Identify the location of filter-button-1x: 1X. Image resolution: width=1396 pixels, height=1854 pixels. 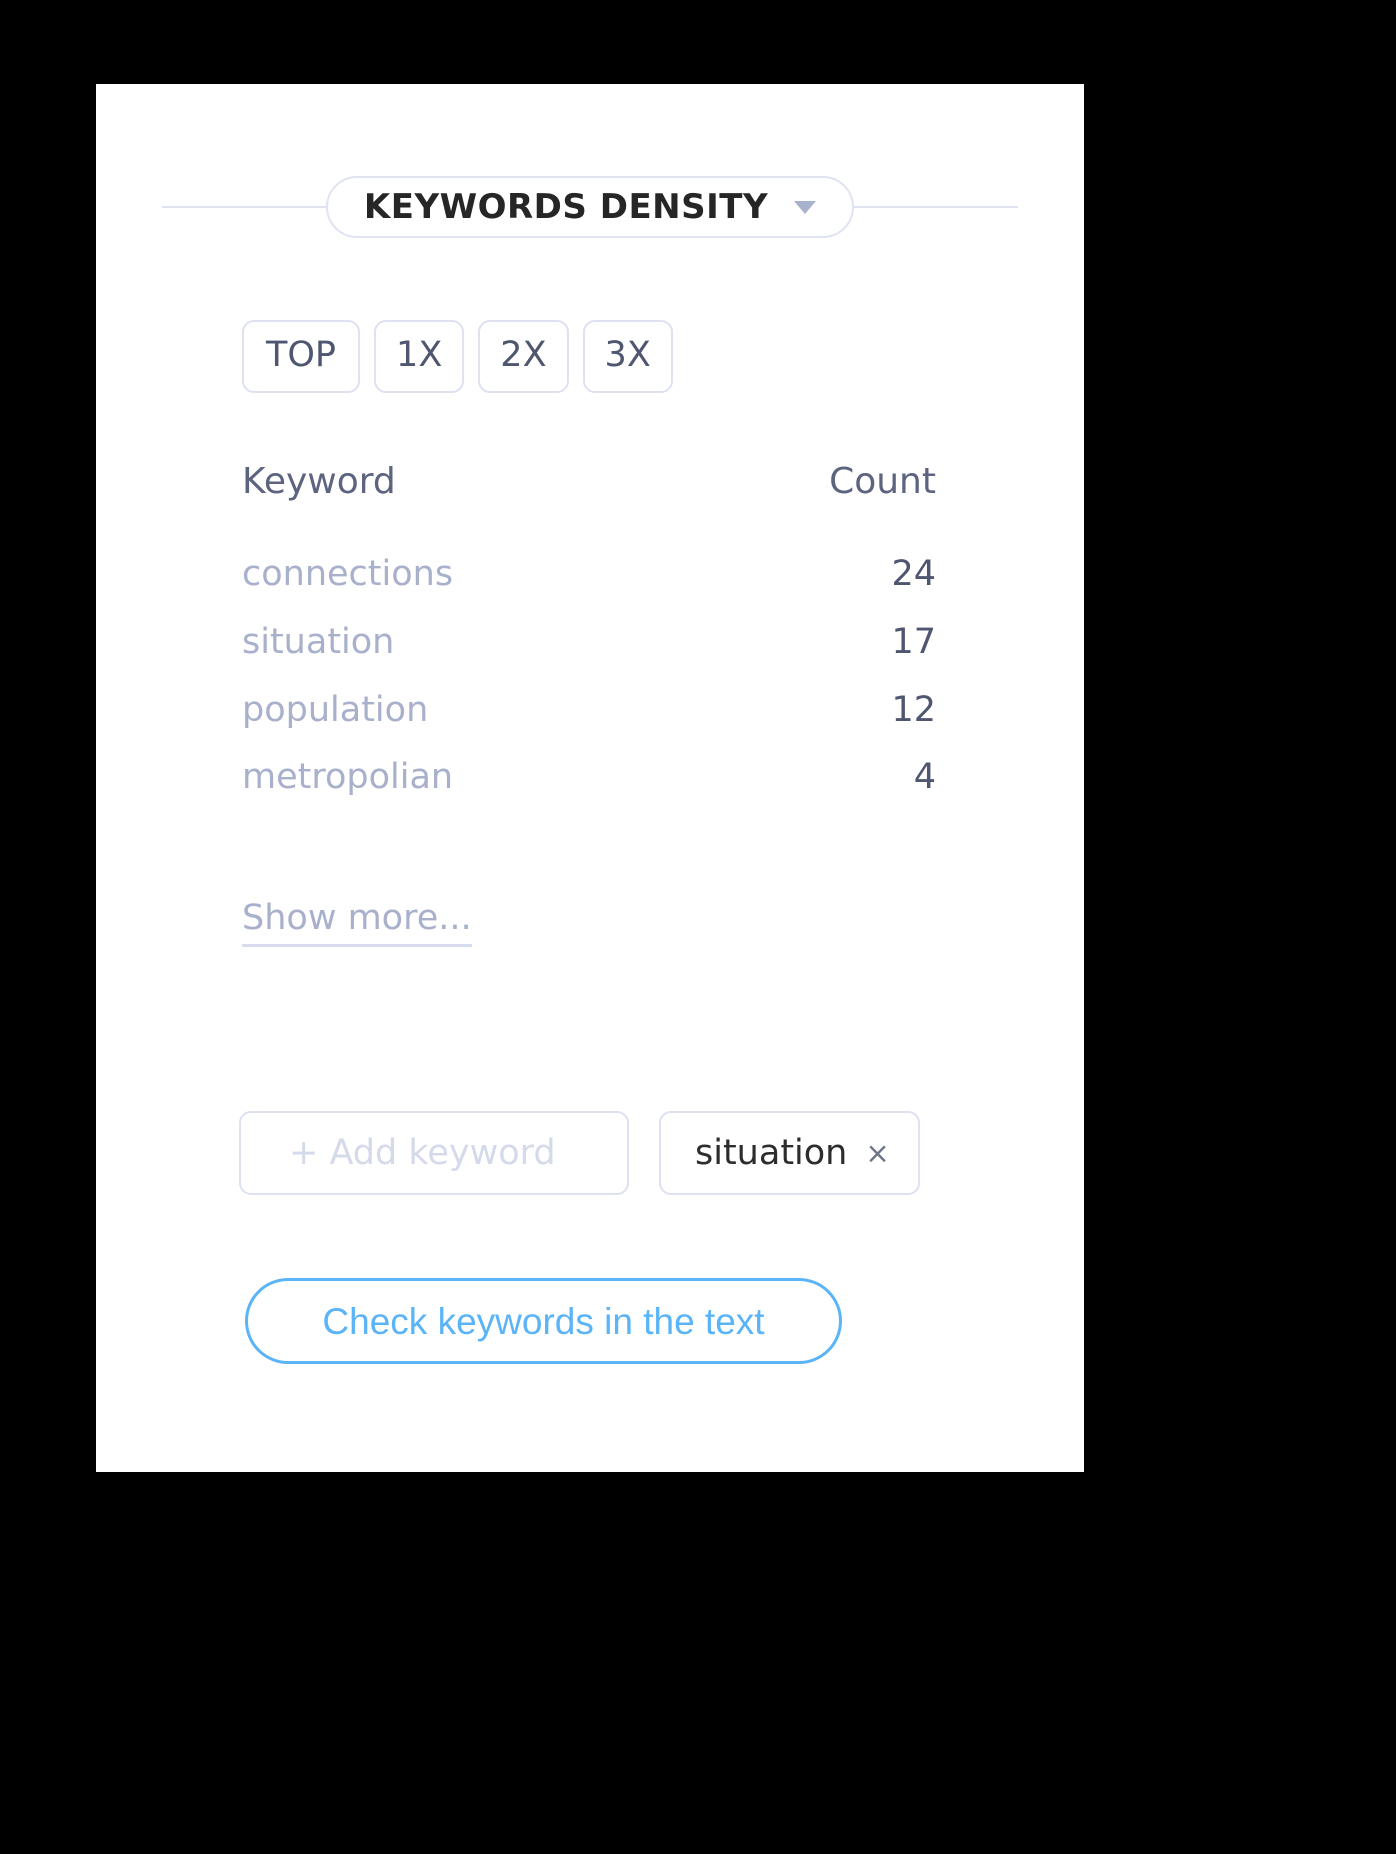
(419, 356).